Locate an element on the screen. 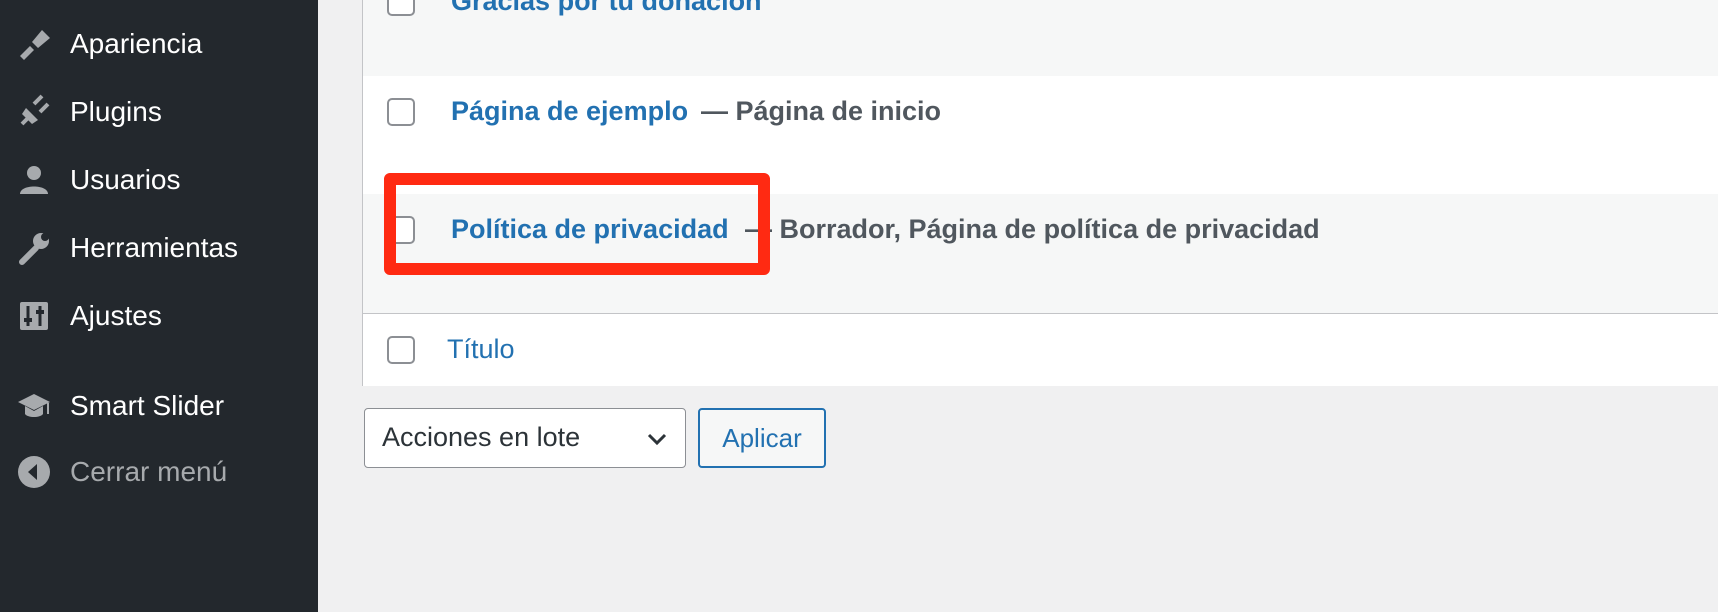 The width and height of the screenshot is (1718, 612). sidebar-item-usuarios: Usuarios is located at coordinates (159, 180).